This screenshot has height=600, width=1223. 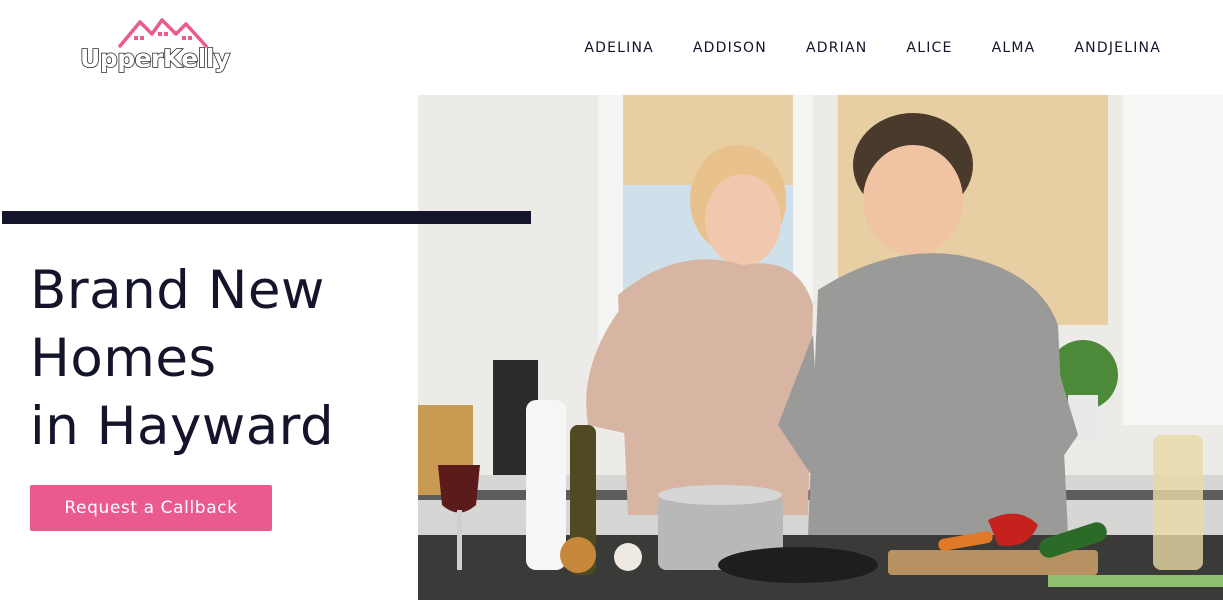 What do you see at coordinates (1117, 48) in the screenshot?
I see `nav-item-andjelina: ANDJELINA` at bounding box center [1117, 48].